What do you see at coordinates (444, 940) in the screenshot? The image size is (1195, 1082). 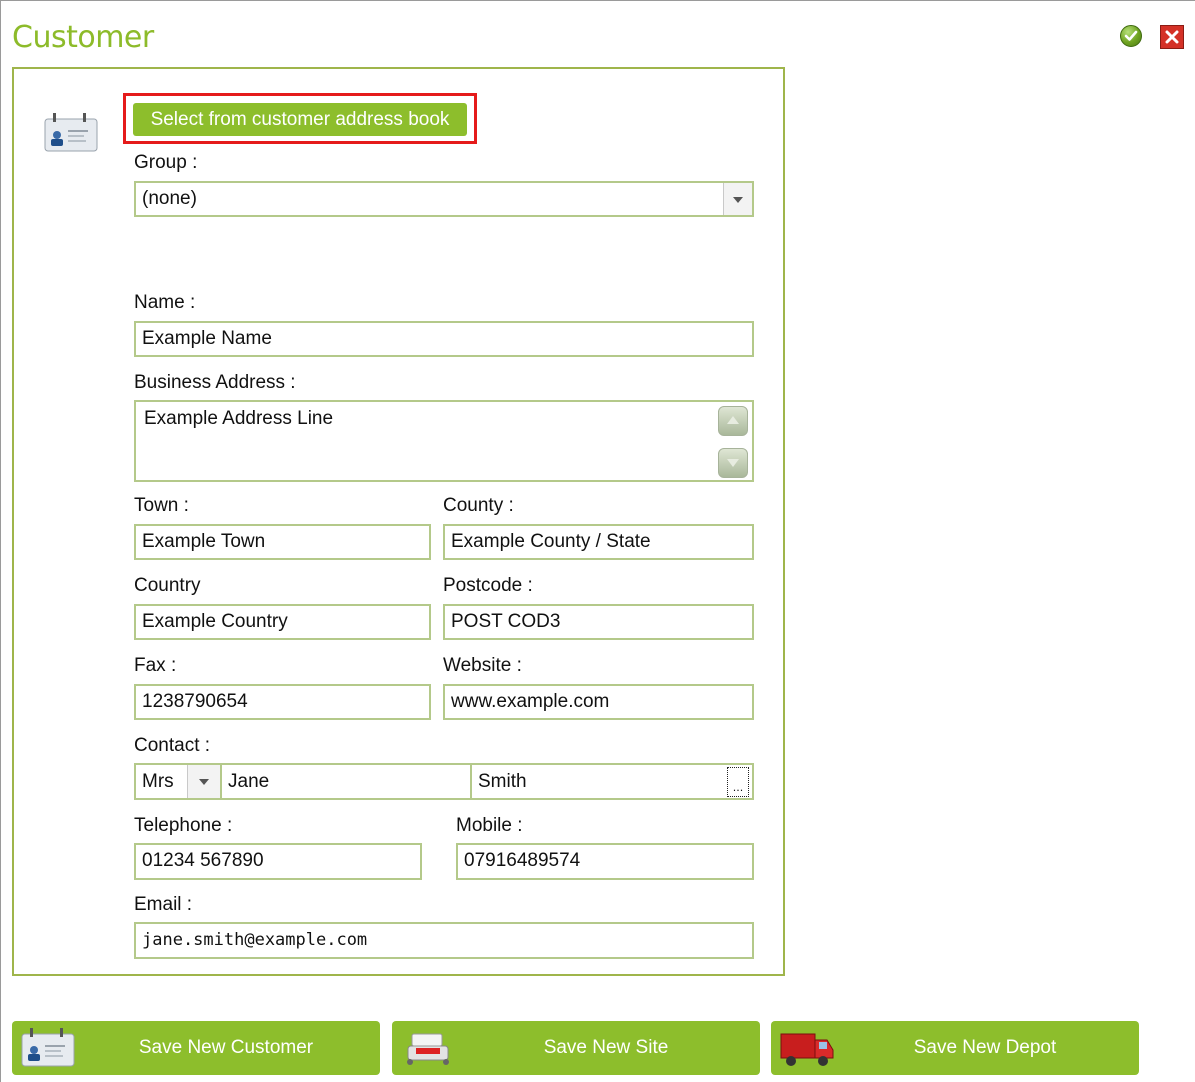 I see `email-field: jane.smith@example.com` at bounding box center [444, 940].